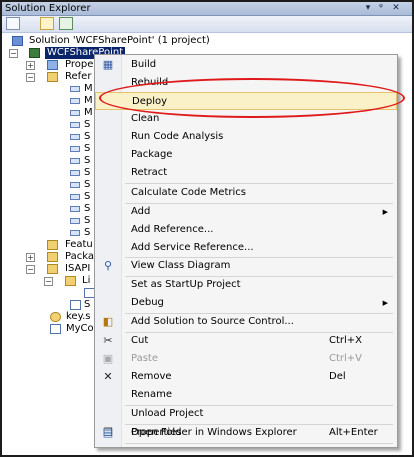 This screenshot has height=457, width=414. What do you see at coordinates (70, 281) in the screenshot?
I see `li-folder-icon` at bounding box center [70, 281].